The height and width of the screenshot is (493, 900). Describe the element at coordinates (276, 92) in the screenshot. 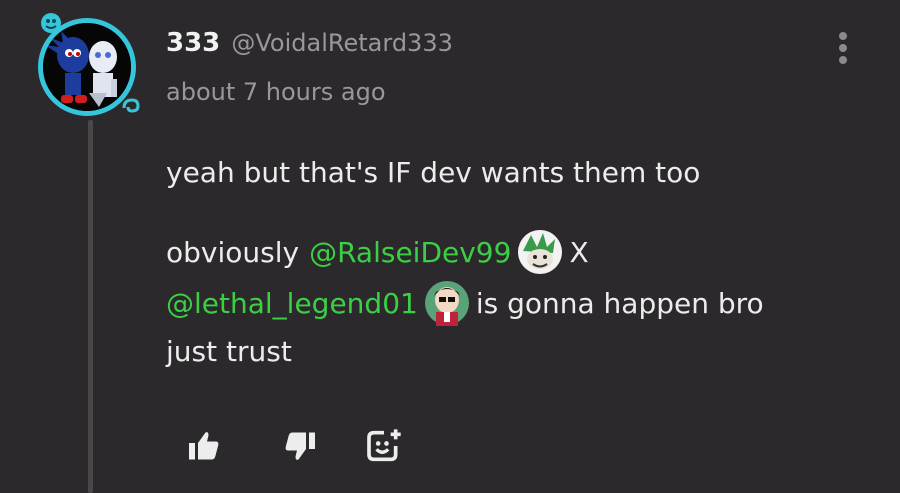

I see `timestamp: about 7 hours ago` at that location.